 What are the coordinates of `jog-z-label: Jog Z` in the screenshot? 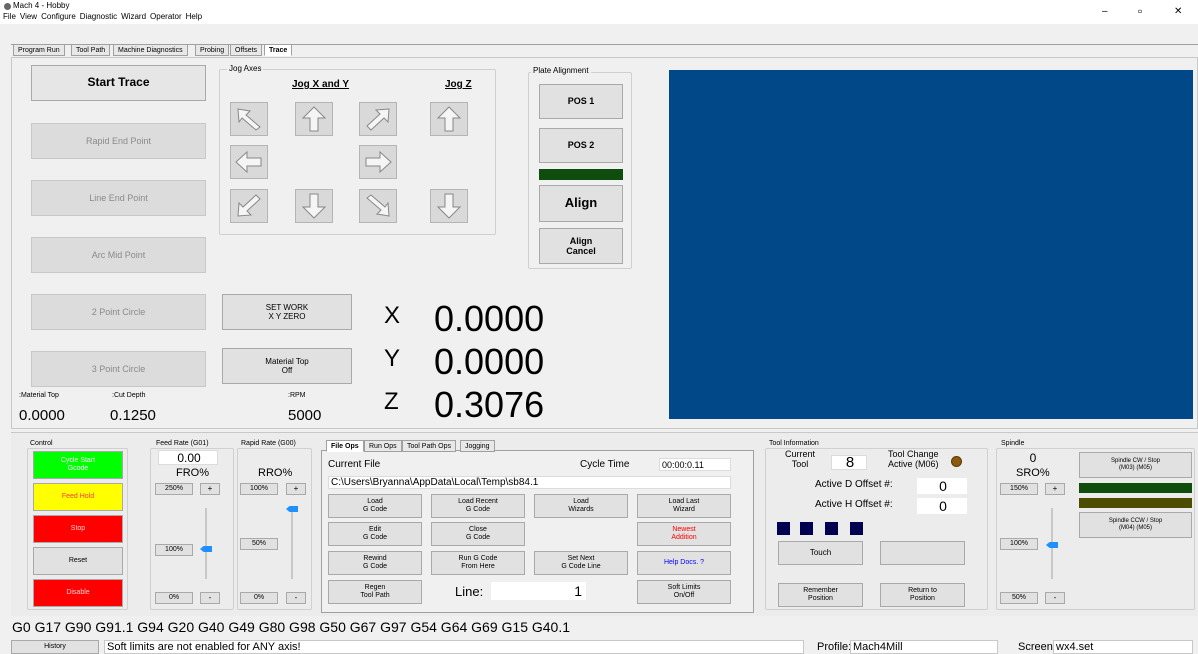 It's located at (458, 84).